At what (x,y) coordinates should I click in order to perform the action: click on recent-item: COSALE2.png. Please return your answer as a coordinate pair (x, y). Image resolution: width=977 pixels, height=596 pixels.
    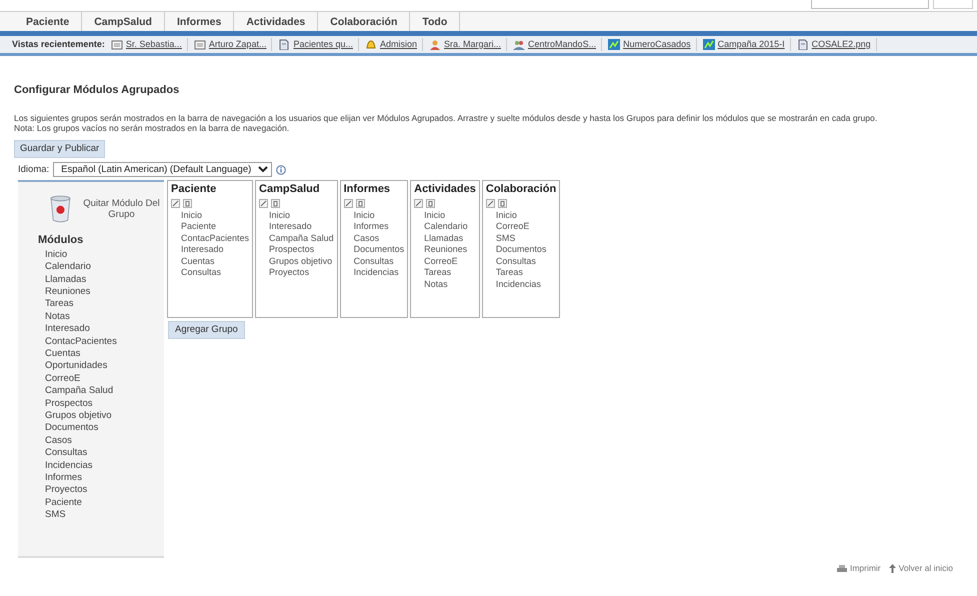
    Looking at the image, I should click on (836, 45).